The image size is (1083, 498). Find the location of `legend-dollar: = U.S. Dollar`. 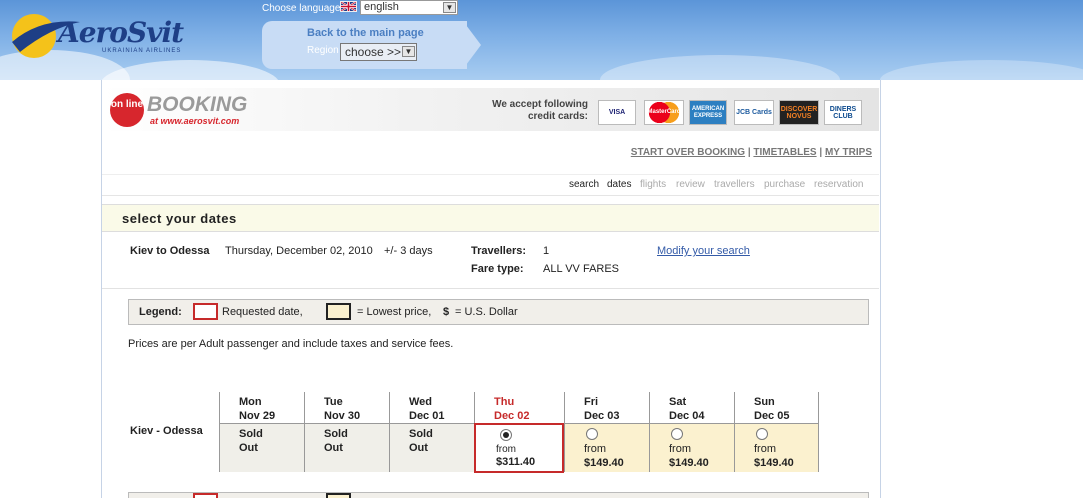

legend-dollar: = U.S. Dollar is located at coordinates (486, 312).